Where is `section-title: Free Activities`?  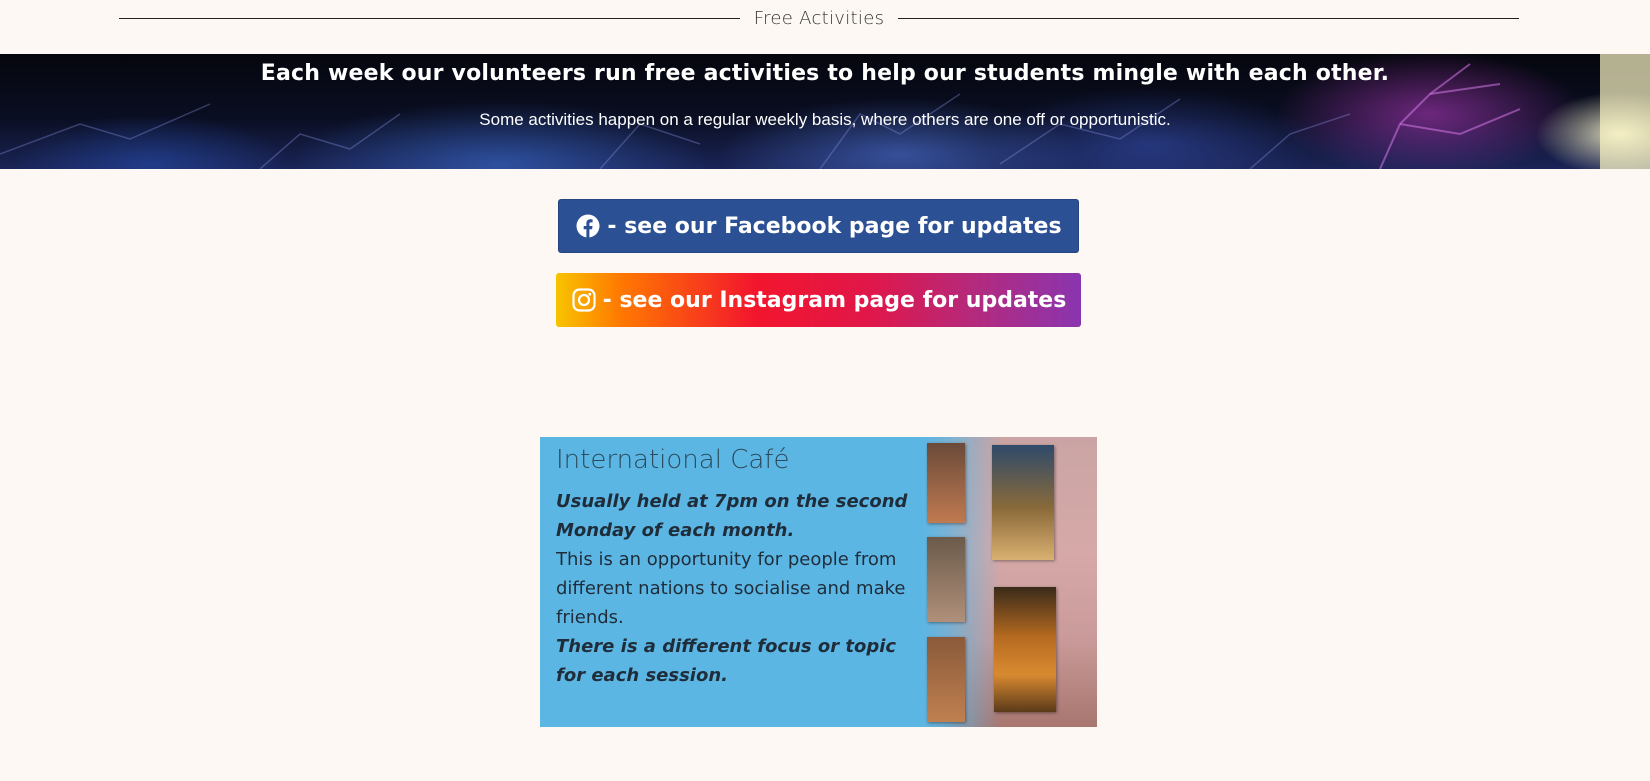 section-title: Free Activities is located at coordinates (819, 18).